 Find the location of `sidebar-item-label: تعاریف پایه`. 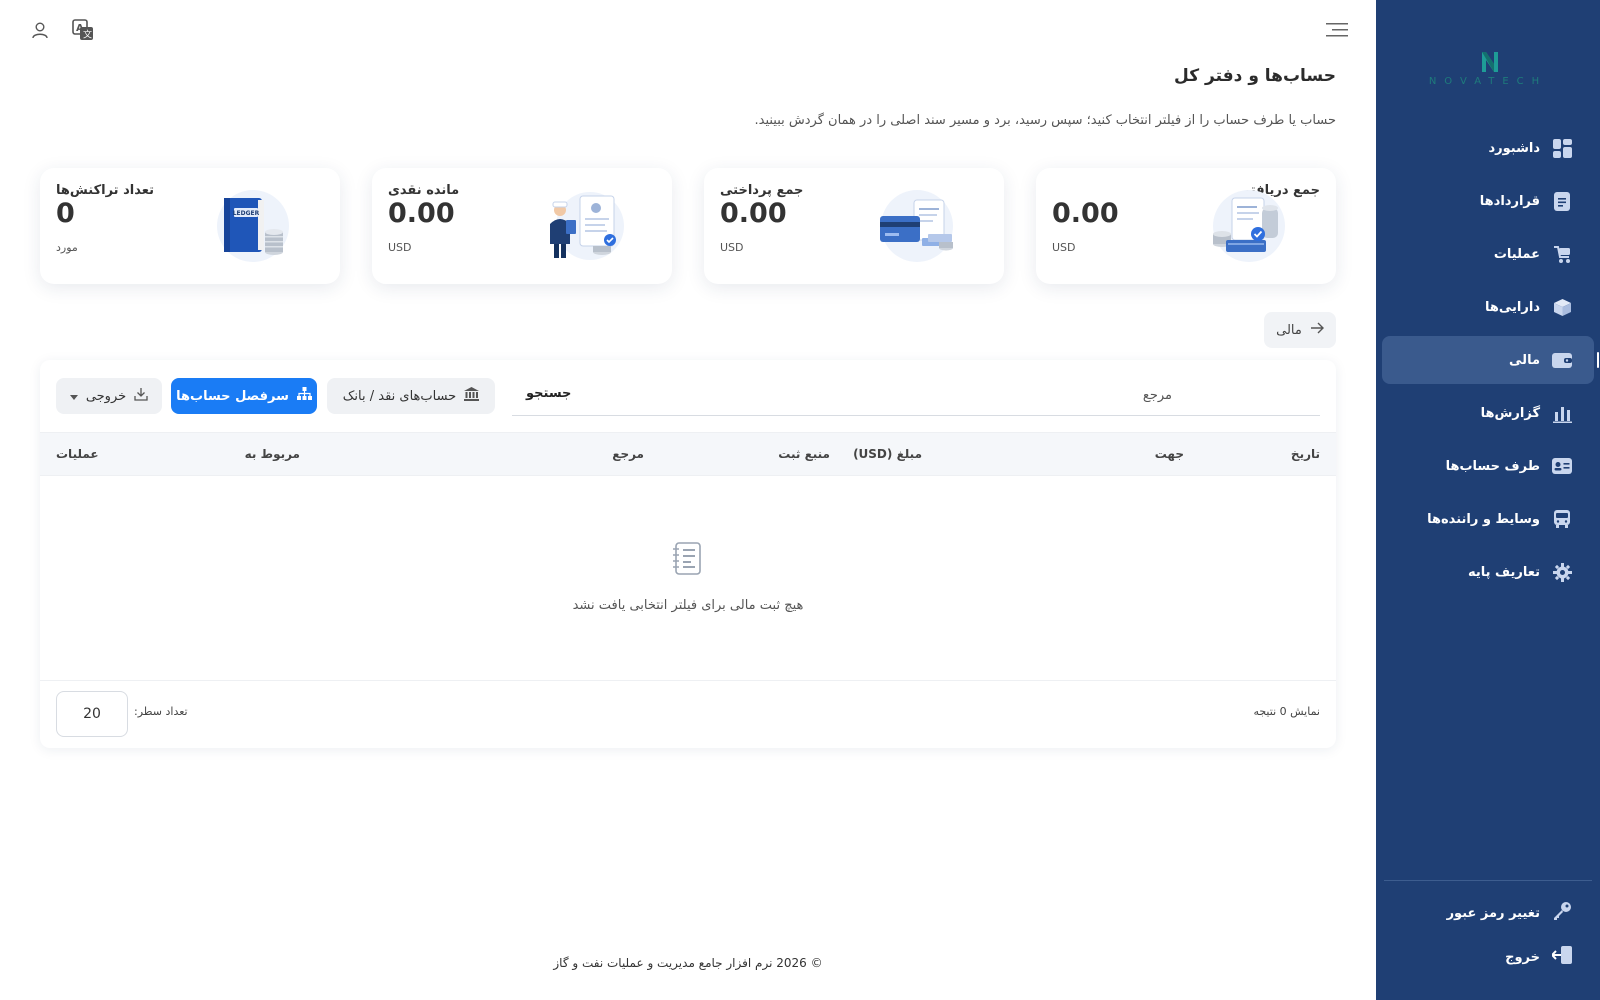

sidebar-item-label: تعاریف پایه is located at coordinates (1503, 572).